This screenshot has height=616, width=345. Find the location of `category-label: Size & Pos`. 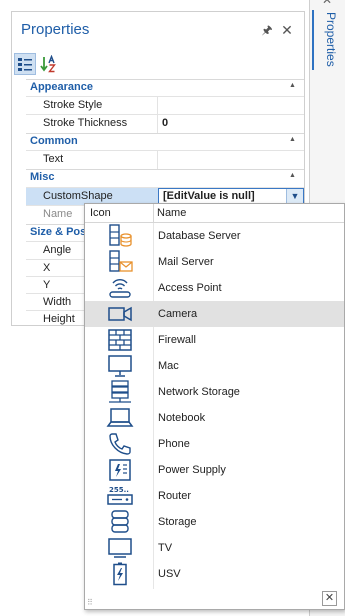

category-label: Size & Pos is located at coordinates (58, 232).